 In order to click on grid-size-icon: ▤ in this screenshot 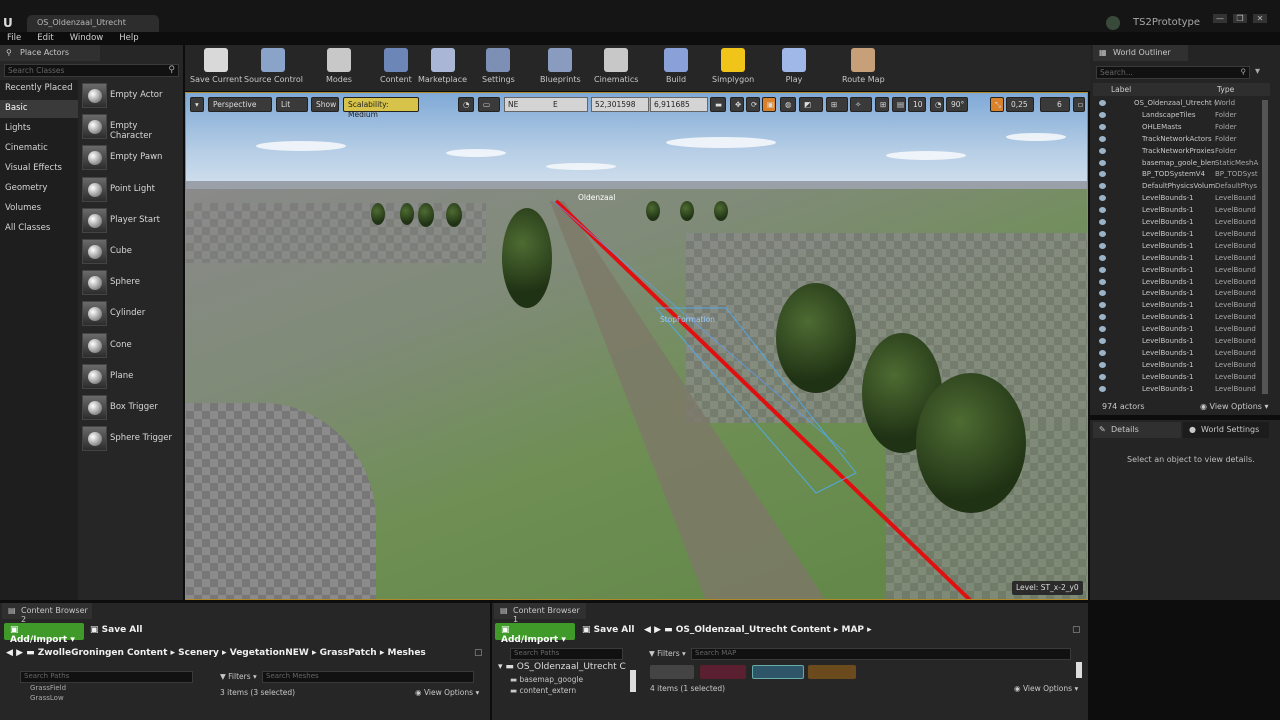, I will do `click(899, 104)`.